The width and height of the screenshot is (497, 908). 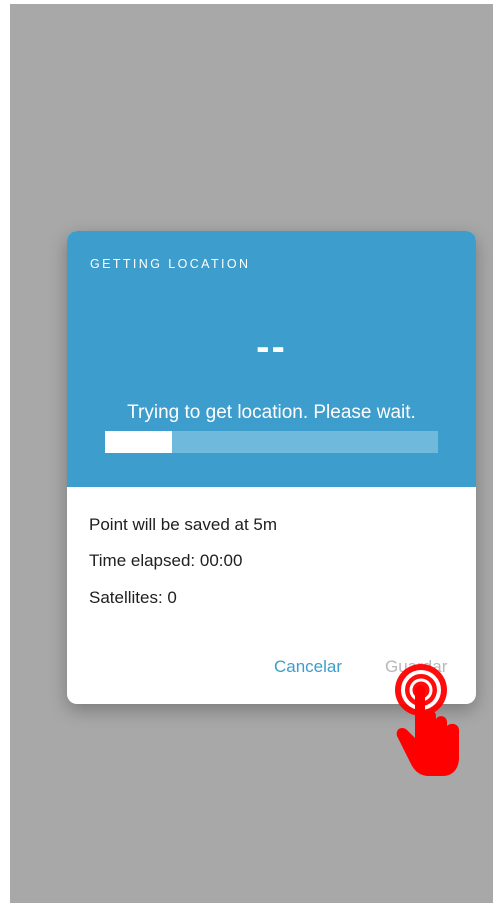 I want to click on progress-bar-fill, so click(x=138, y=442).